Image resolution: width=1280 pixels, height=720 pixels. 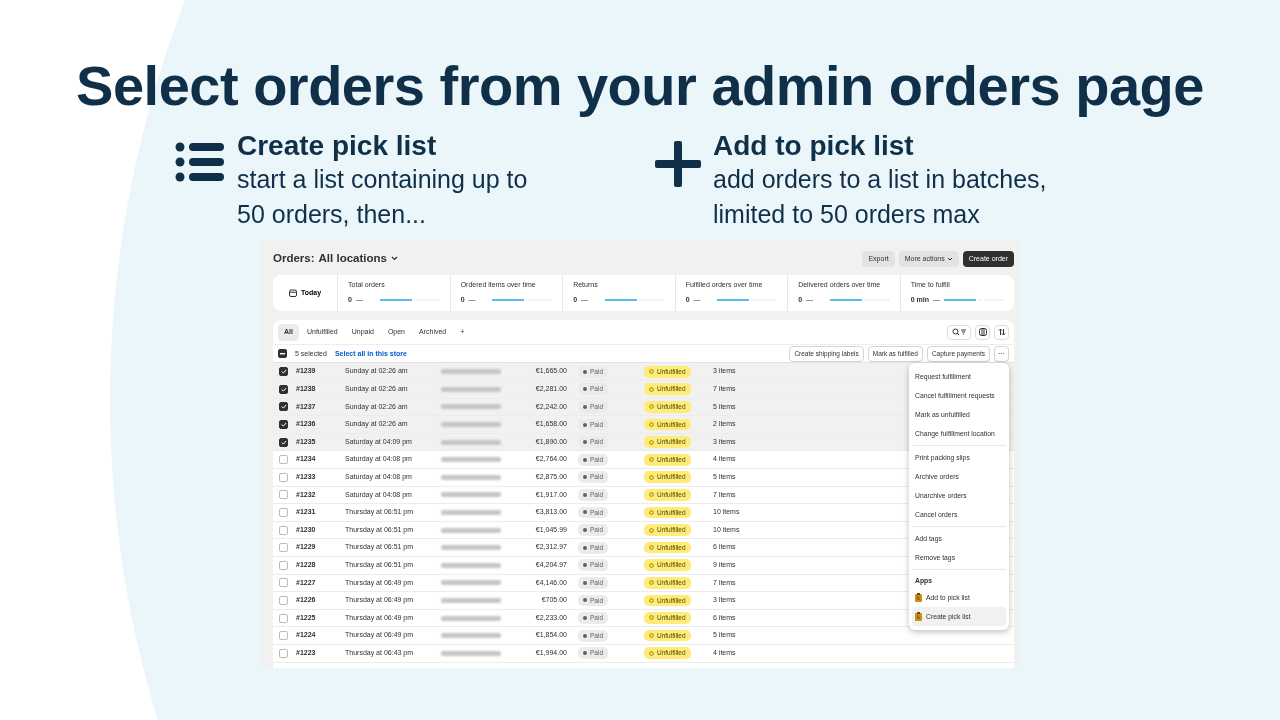 I want to click on feature-title: Add to pick list, so click(x=814, y=145).